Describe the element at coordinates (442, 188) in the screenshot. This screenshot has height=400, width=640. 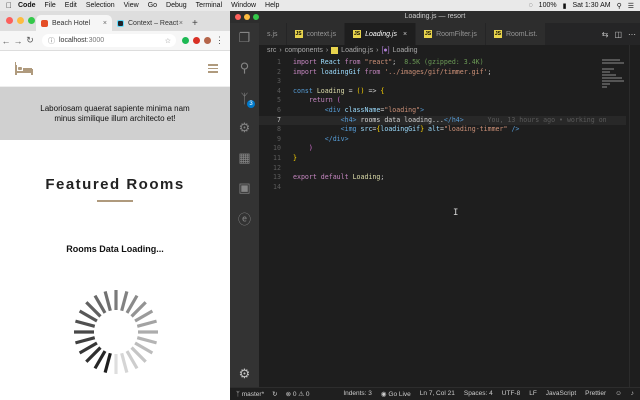
I see `code-line: 14` at that location.